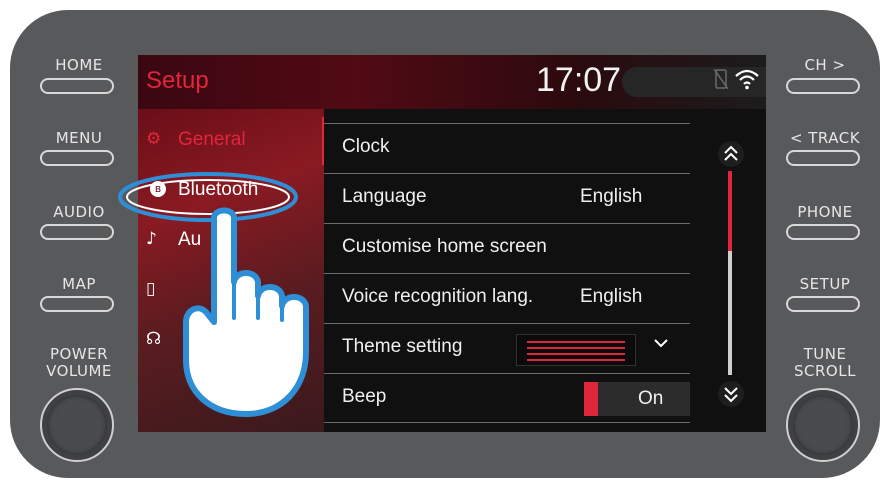 This screenshot has width=889, height=482. Describe the element at coordinates (231, 291) in the screenshot. I see `sidebar-item-phone: ▯` at that location.